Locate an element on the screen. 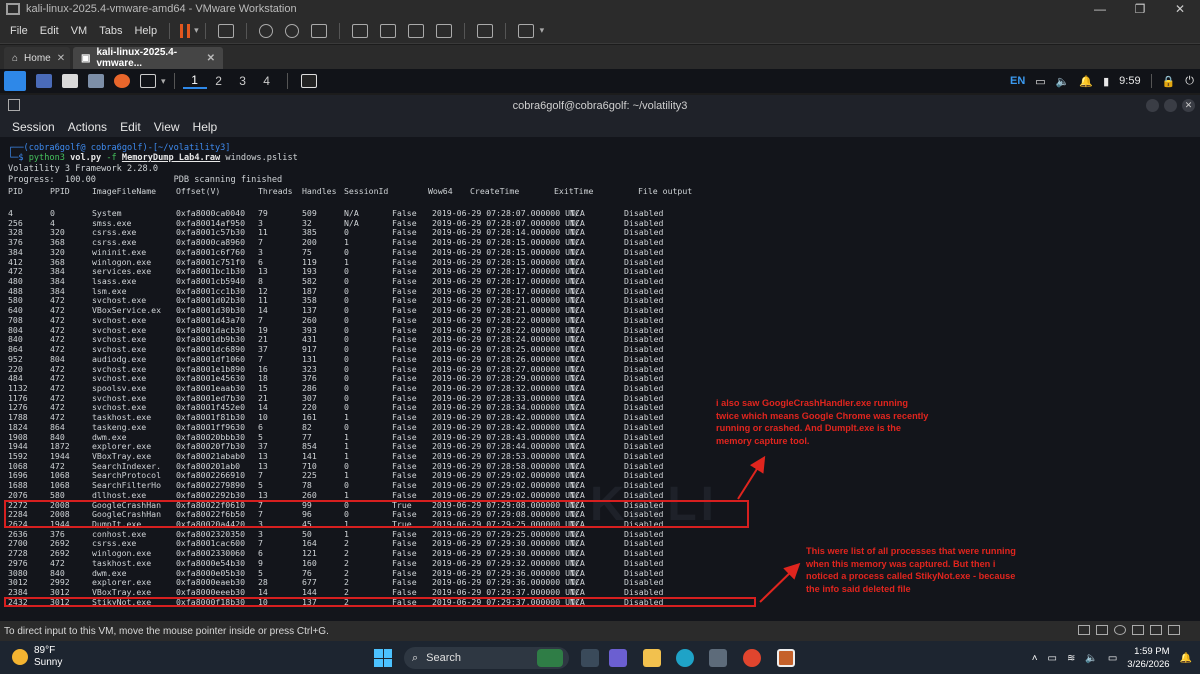 The height and width of the screenshot is (674, 1200). terminal-task-icon is located at coordinates (308, 81).